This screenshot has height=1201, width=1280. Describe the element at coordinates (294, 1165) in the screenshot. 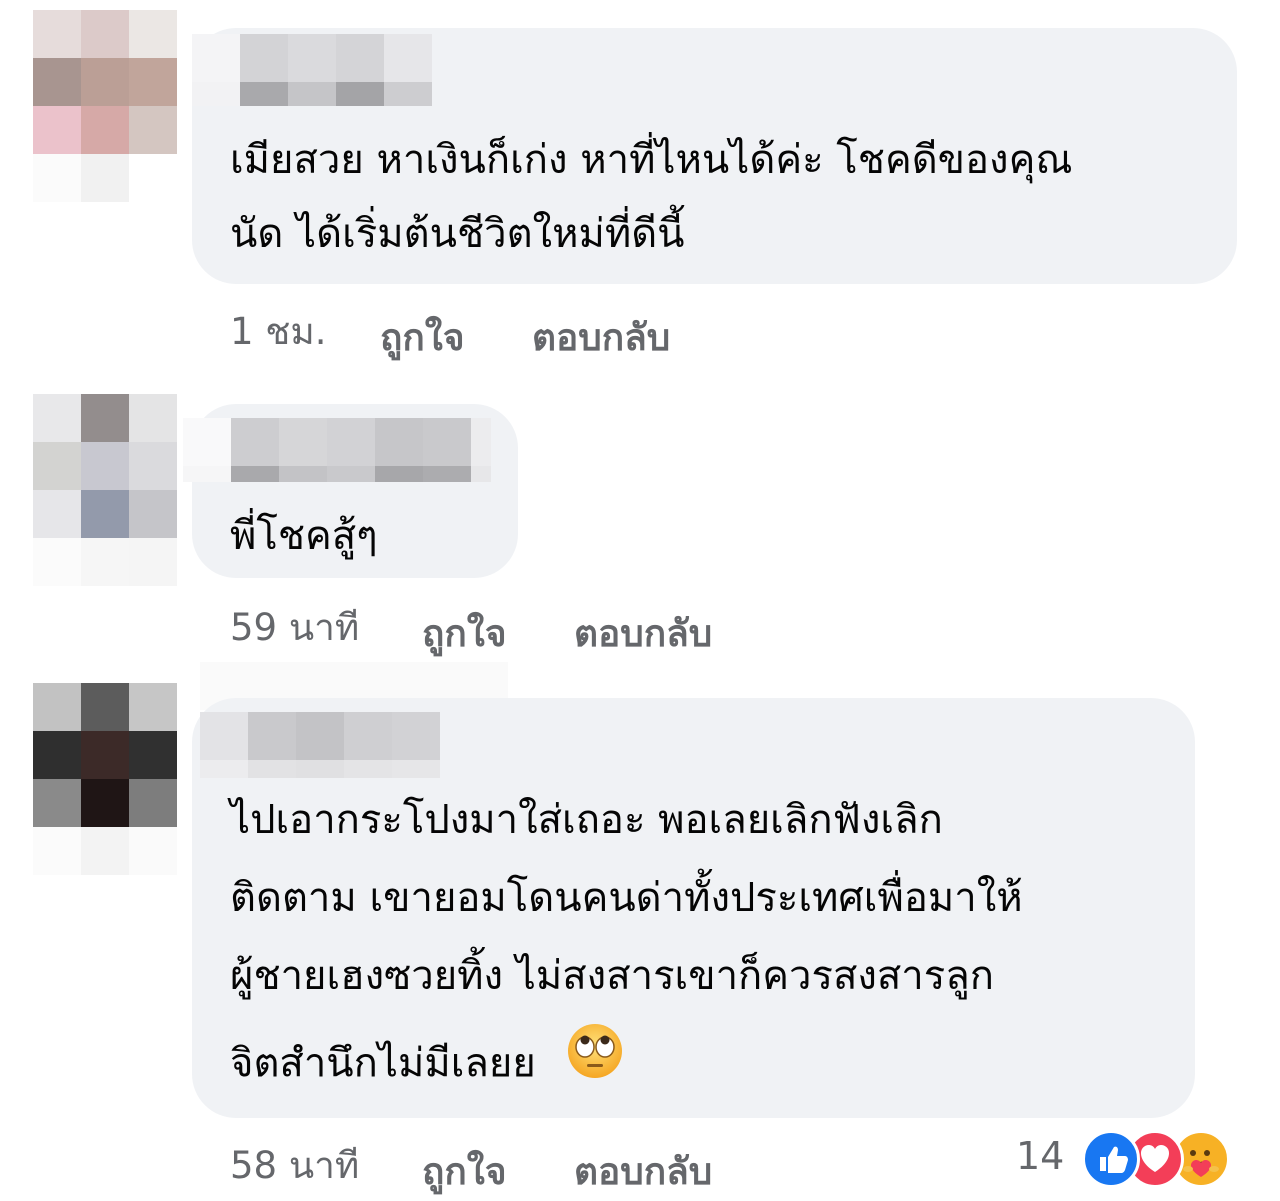

I see `comment-time: 58 นาที` at that location.